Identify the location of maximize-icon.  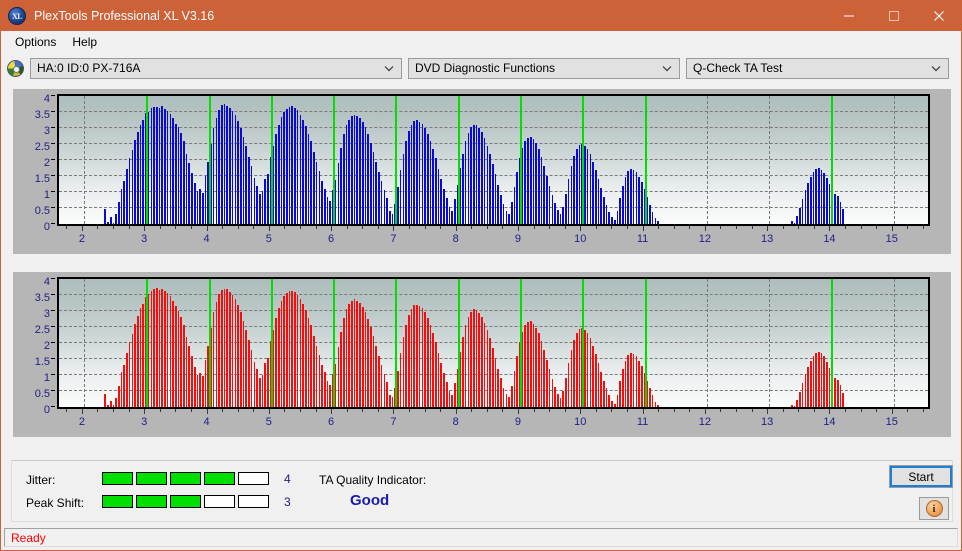
(893, 16).